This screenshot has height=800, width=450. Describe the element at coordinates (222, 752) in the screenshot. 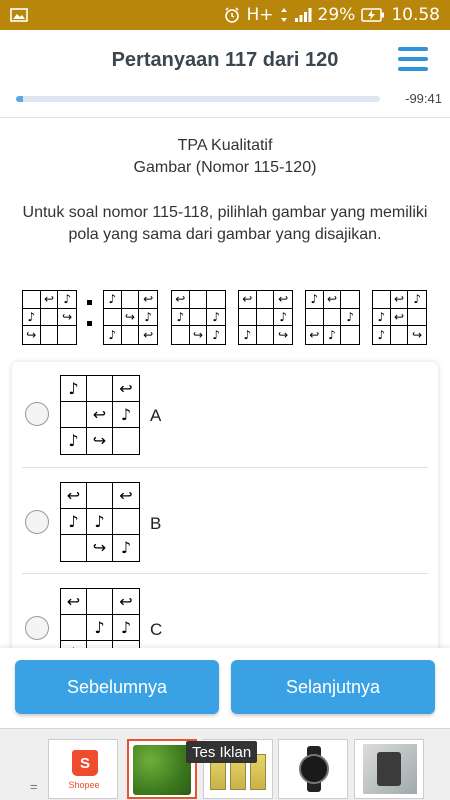

I see `ad-tooltip: Tes Iklan` at that location.